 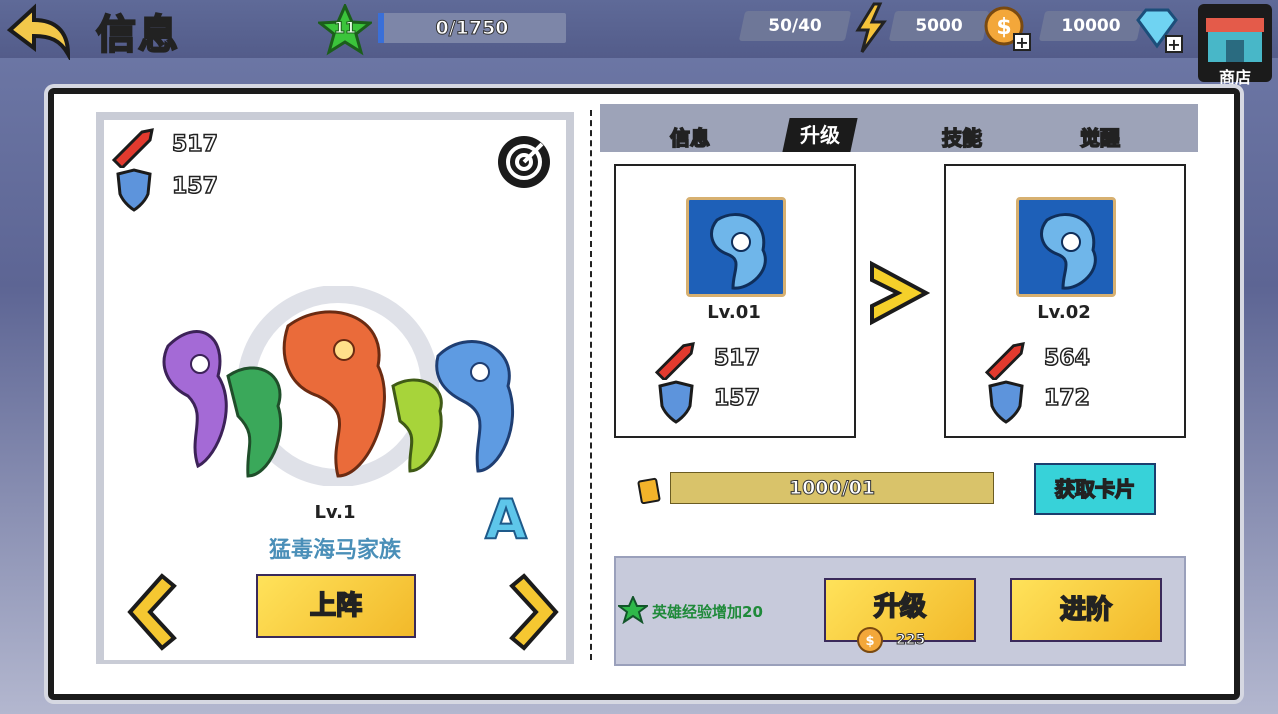 What do you see at coordinates (194, 186) in the screenshot?
I see `hero-defense: 157` at bounding box center [194, 186].